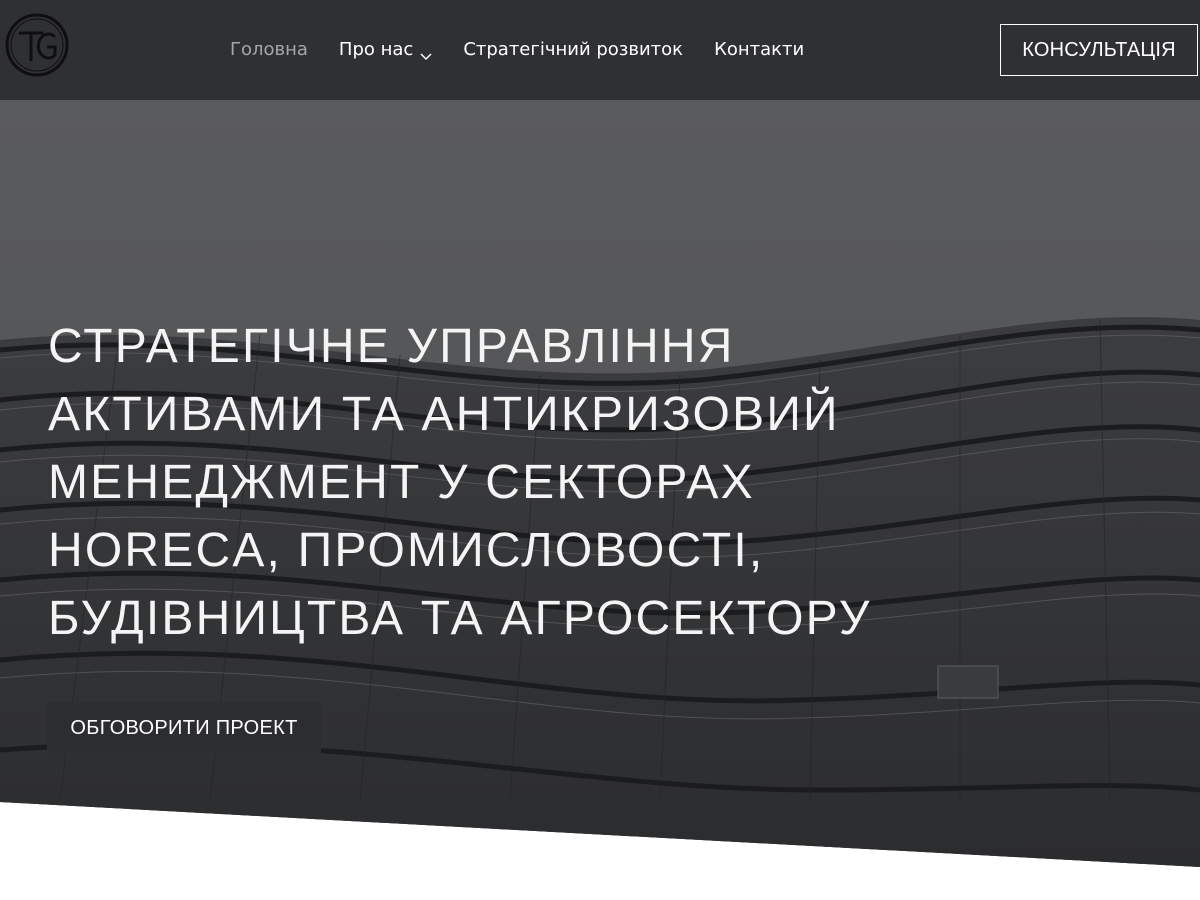 The height and width of the screenshot is (900, 1200). Describe the element at coordinates (426, 53) in the screenshot. I see `chevron-down-icon` at that location.